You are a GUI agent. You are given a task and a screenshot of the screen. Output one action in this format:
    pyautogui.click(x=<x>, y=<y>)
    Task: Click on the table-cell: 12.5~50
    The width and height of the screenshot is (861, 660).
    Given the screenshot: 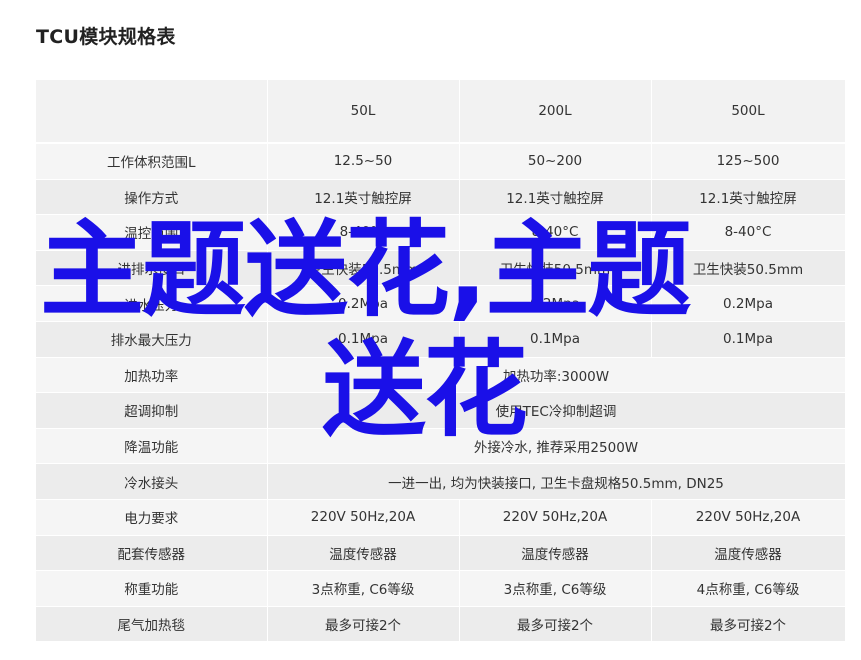 What is the action you would take?
    pyautogui.click(x=363, y=161)
    